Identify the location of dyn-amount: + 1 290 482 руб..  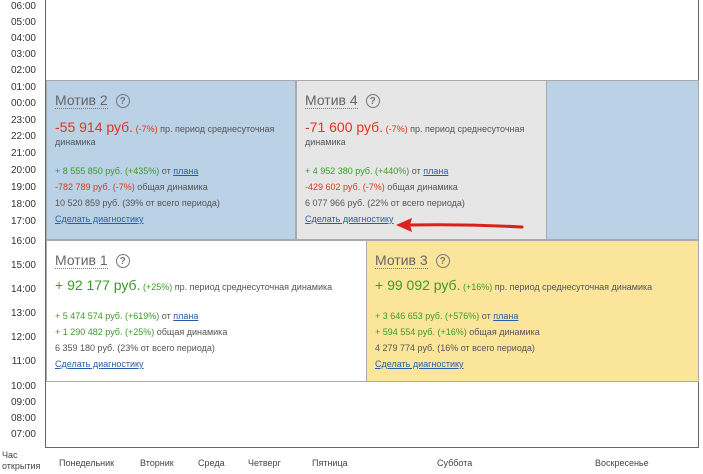
(89, 332).